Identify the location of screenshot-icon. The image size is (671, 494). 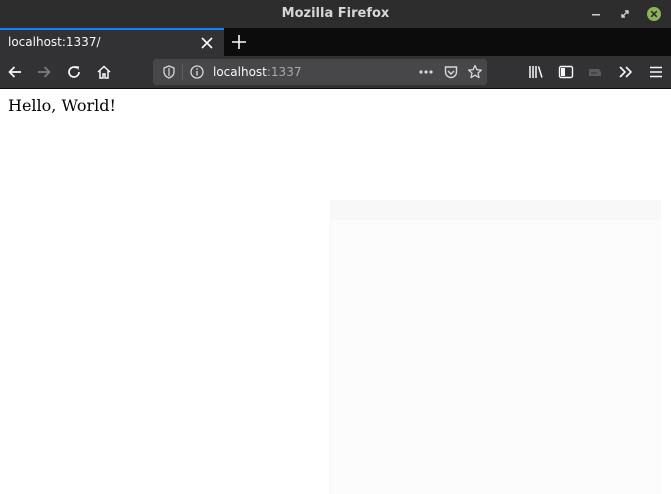
(595, 72).